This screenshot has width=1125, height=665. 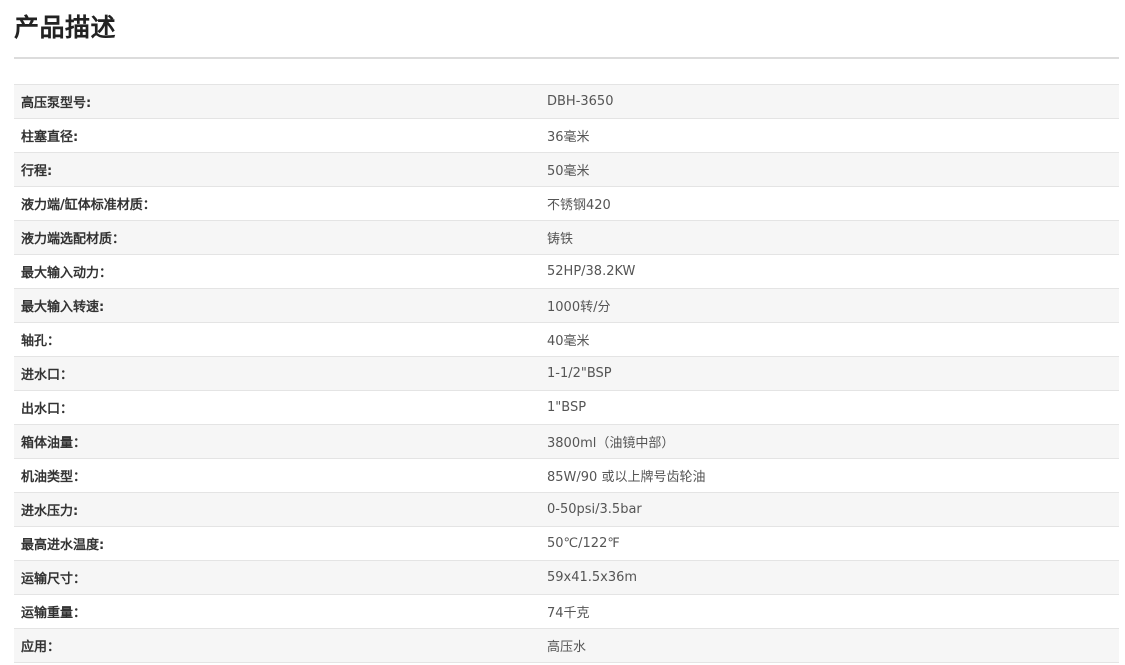 I want to click on table-row: 出水口： 1"BSP, so click(x=566, y=407).